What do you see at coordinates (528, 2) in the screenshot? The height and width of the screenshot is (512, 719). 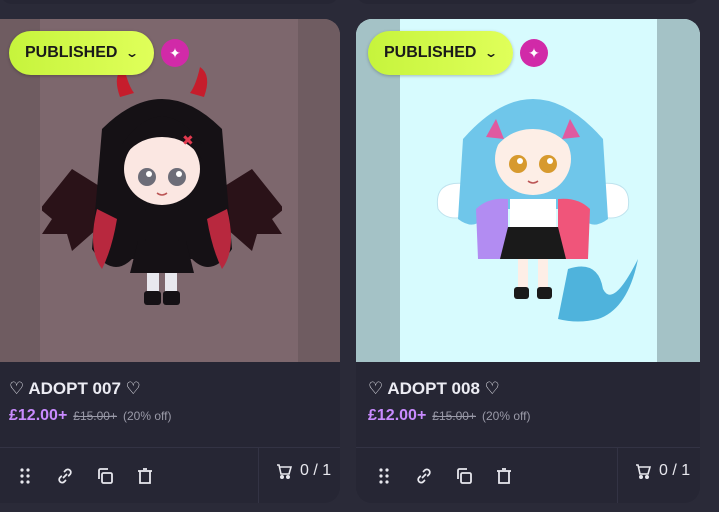 I see `card-above-right` at bounding box center [528, 2].